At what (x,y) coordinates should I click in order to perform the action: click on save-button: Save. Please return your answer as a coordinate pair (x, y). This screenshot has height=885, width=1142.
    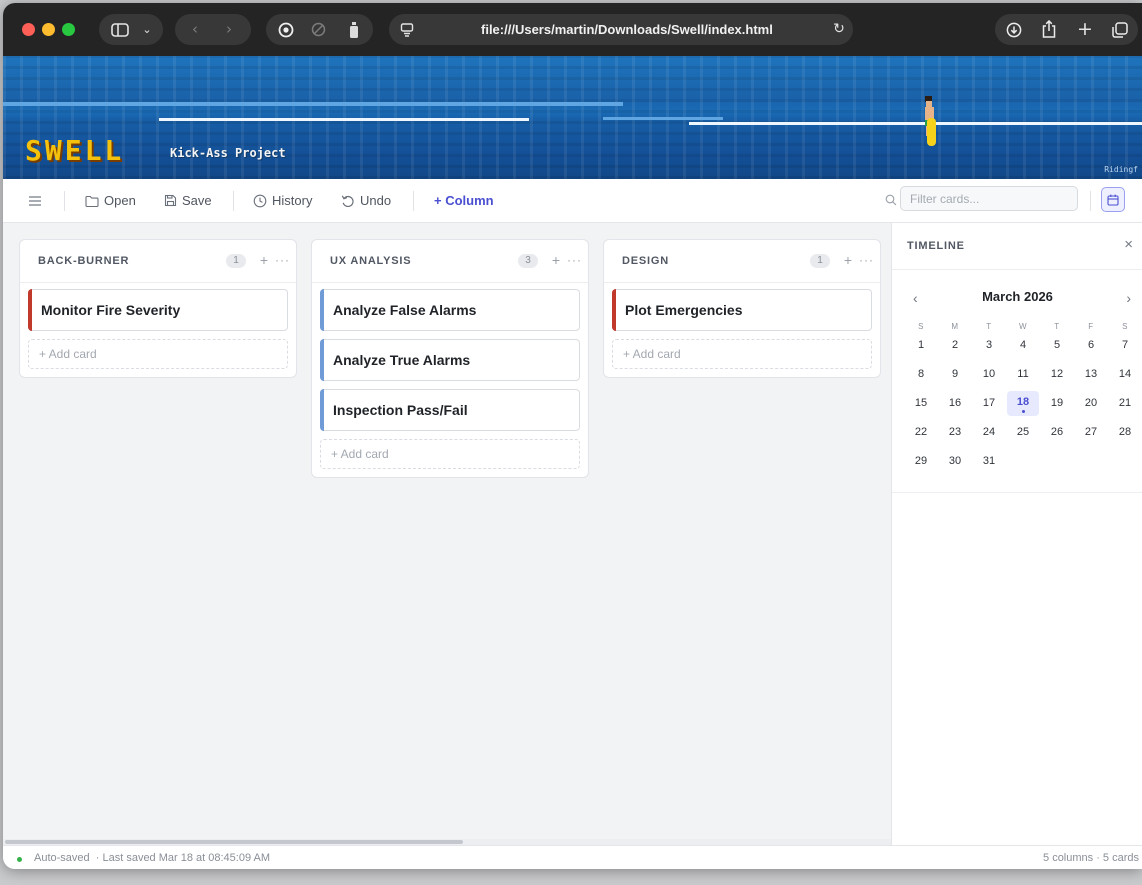
    Looking at the image, I should click on (188, 200).